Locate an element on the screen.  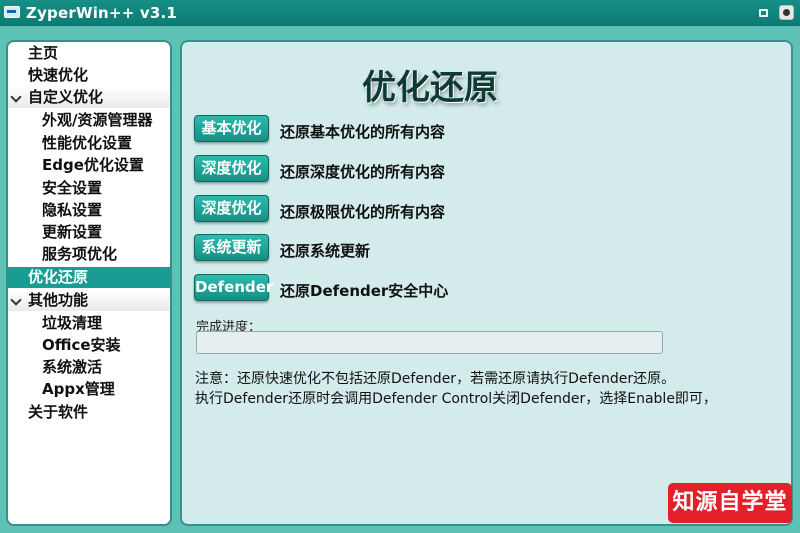
sidebar-item-label: 快速优化 is located at coordinates (58, 75).